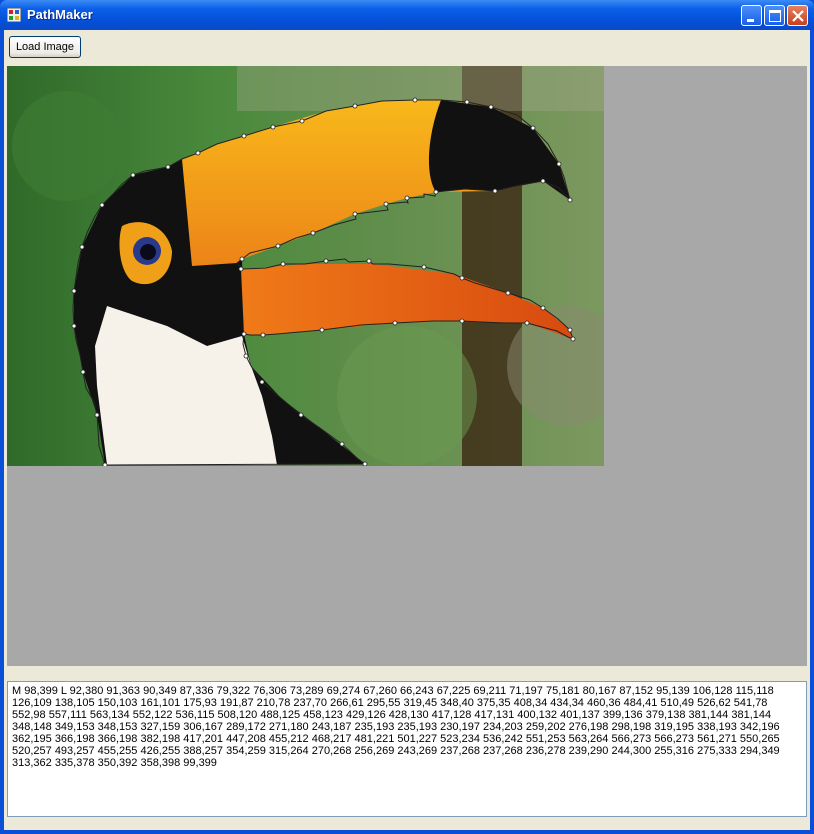 The image size is (814, 834). What do you see at coordinates (407, 15) in the screenshot?
I see `title-bar: PathMaker` at bounding box center [407, 15].